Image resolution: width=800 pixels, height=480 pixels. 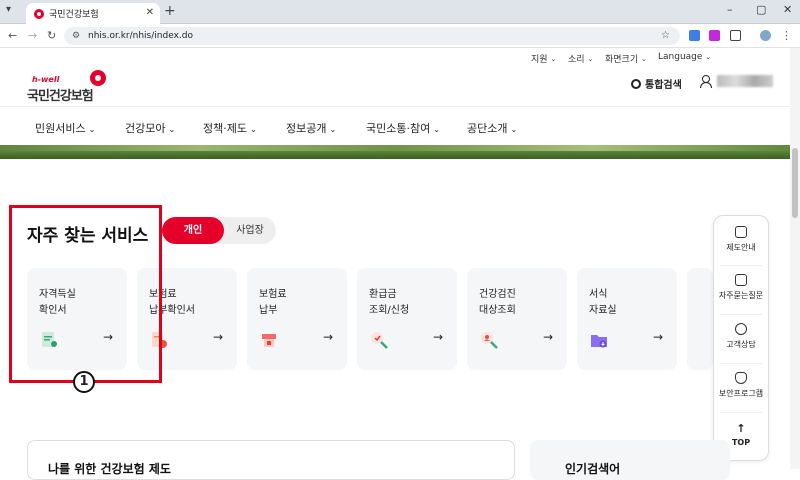 What do you see at coordinates (379, 340) in the screenshot?
I see `refund-search-icon` at bounding box center [379, 340].